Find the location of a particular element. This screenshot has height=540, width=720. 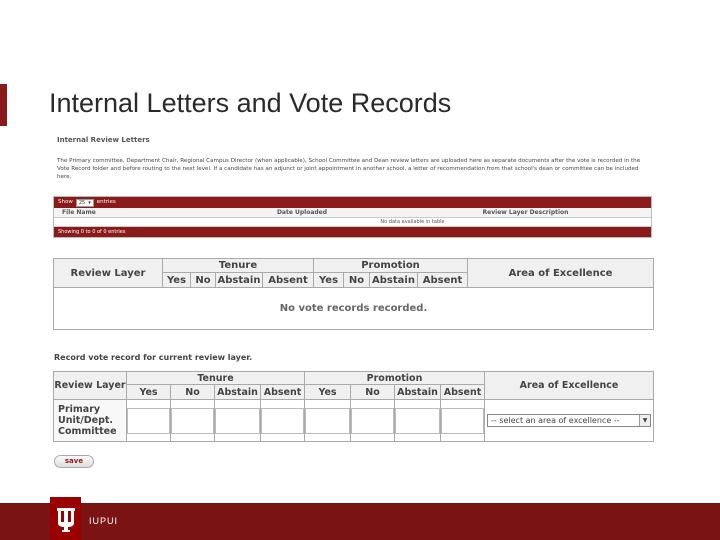

header-tenure-abstain: Abstain is located at coordinates (239, 280).